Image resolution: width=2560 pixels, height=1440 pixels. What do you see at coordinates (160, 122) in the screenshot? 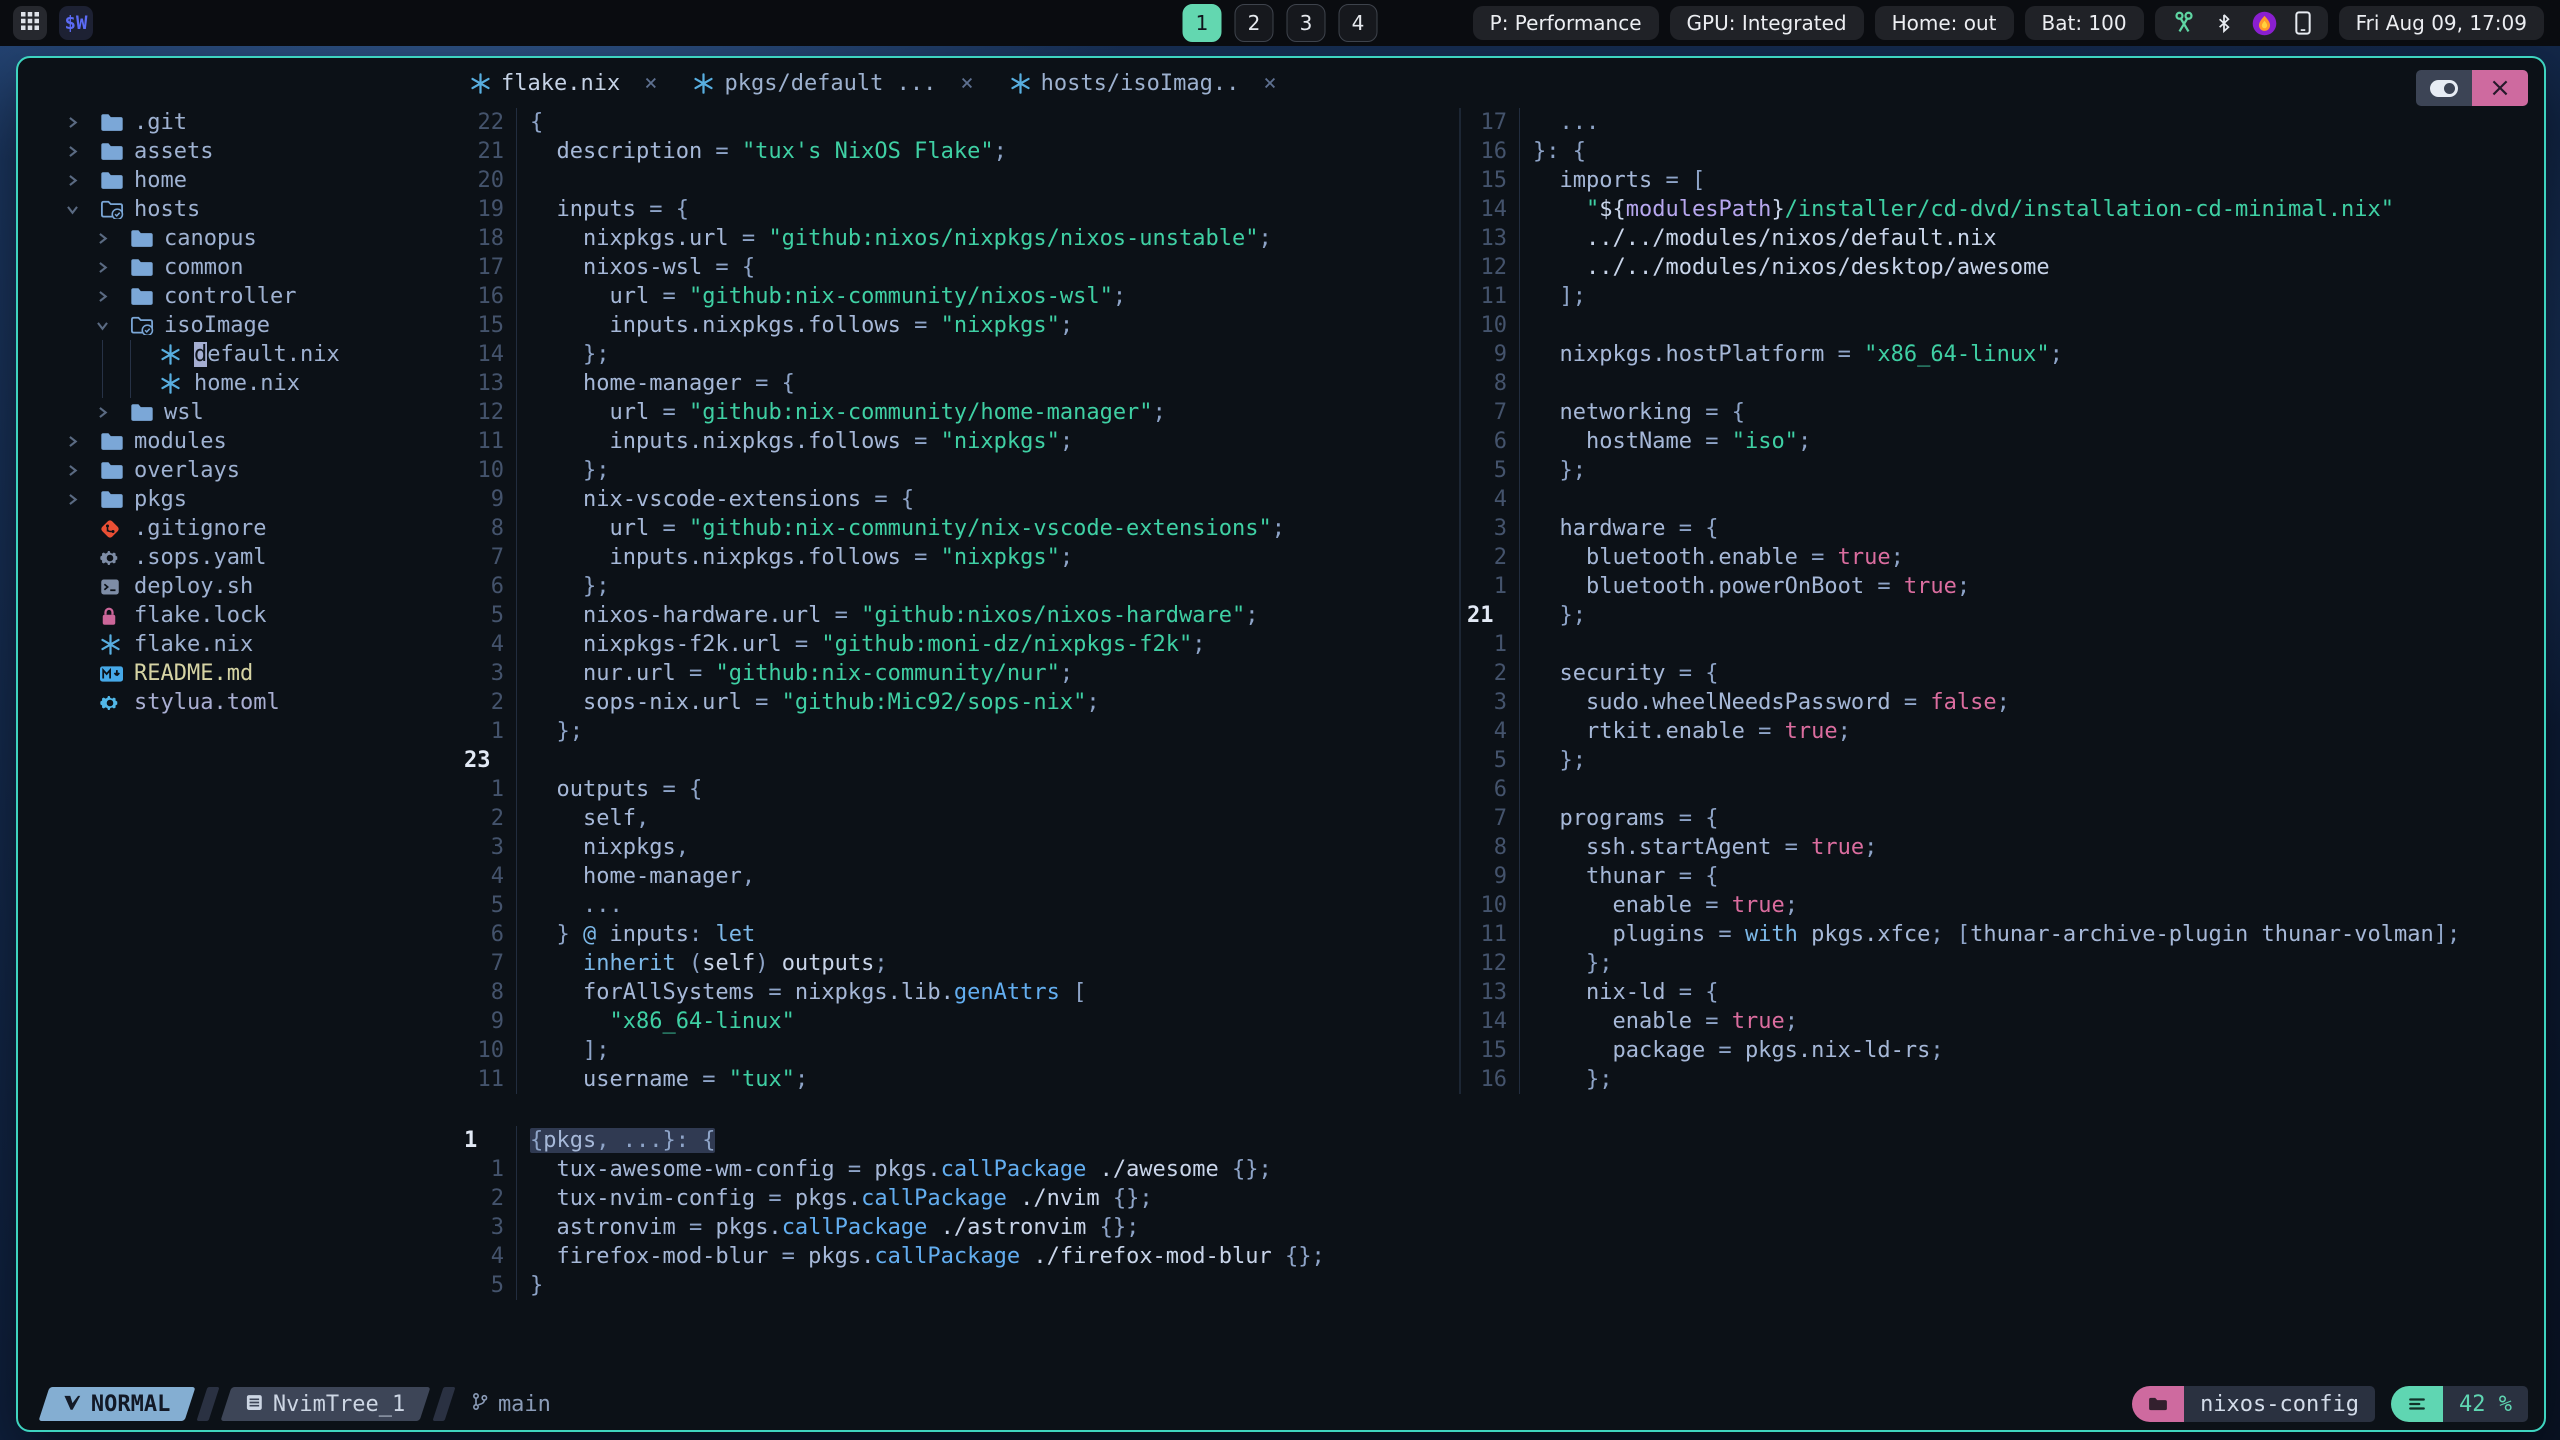
I see `tree-item-label: .git` at bounding box center [160, 122].